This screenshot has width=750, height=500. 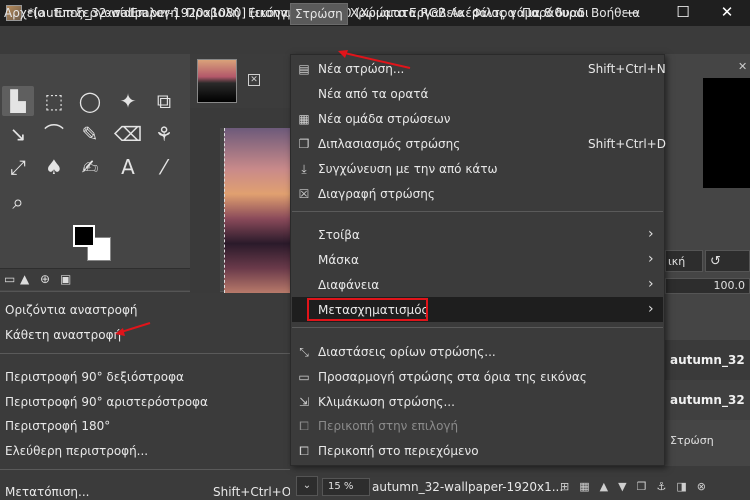 I want to click on close-button: ✕, so click(x=727, y=13).